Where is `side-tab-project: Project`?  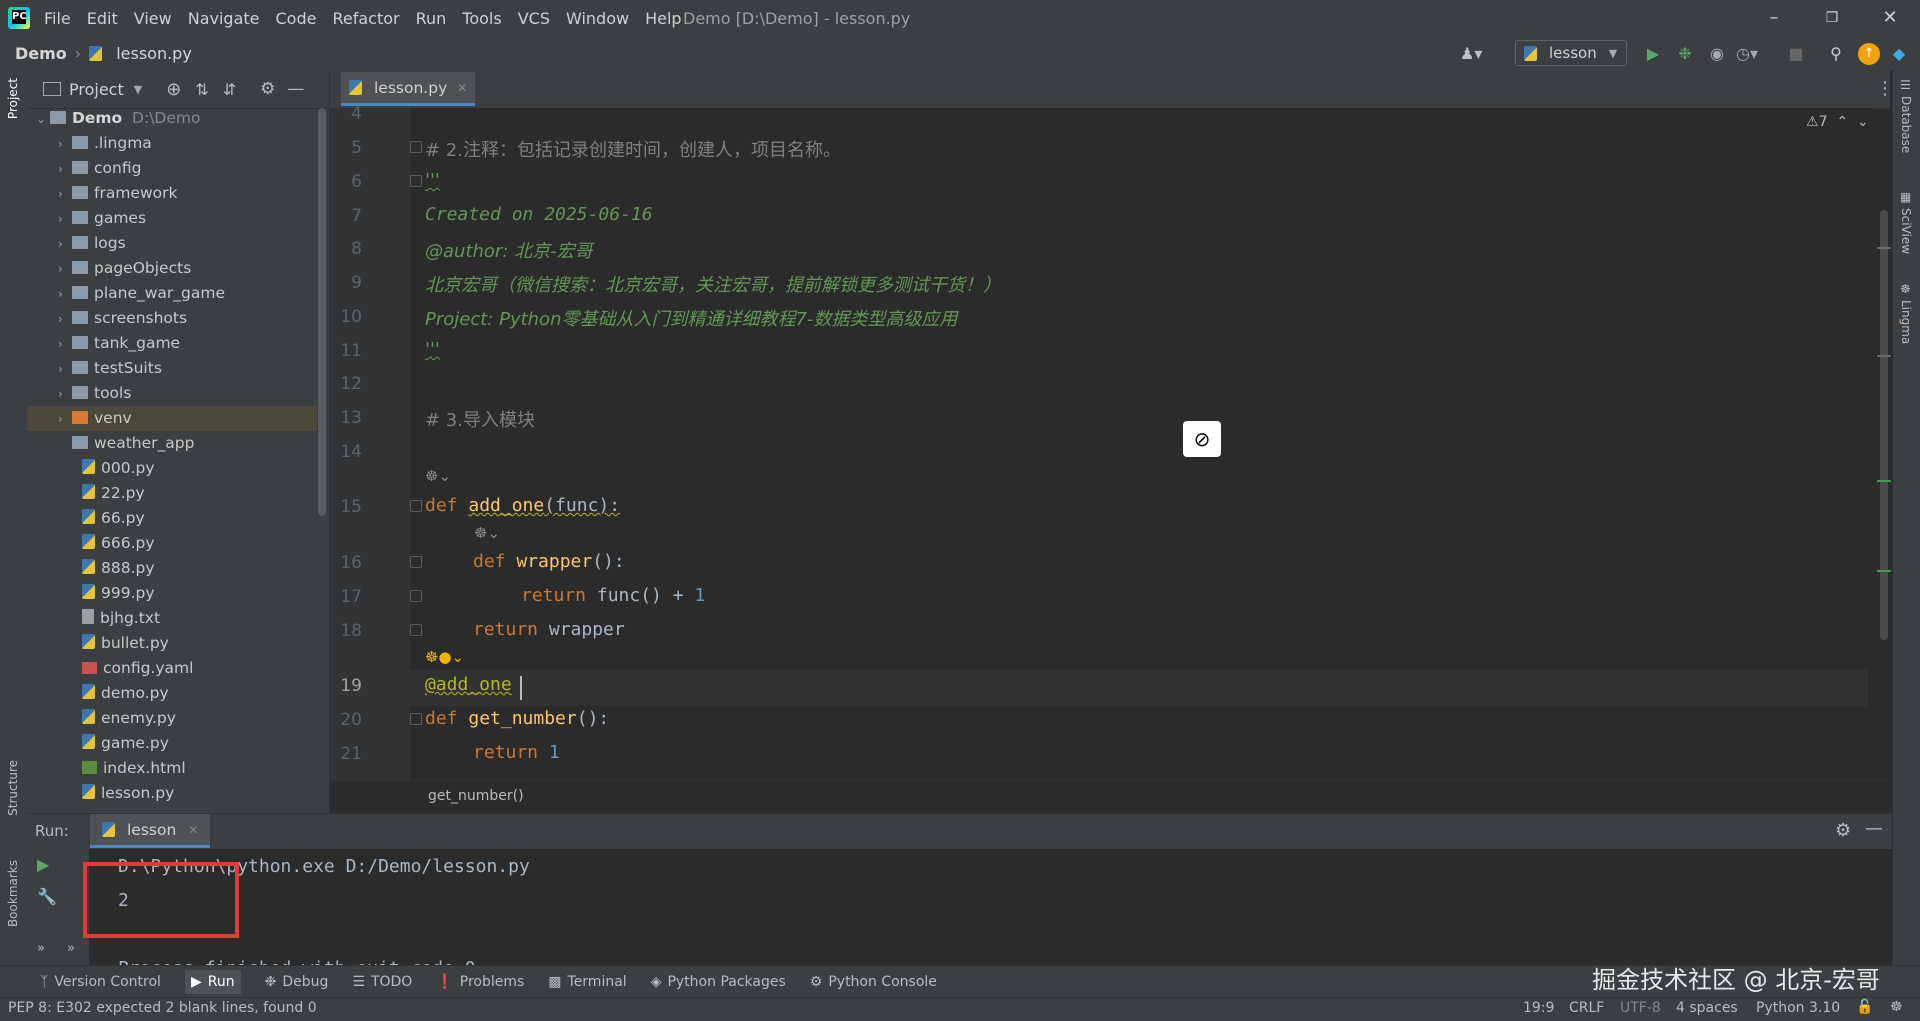 side-tab-project: Project is located at coordinates (13, 98).